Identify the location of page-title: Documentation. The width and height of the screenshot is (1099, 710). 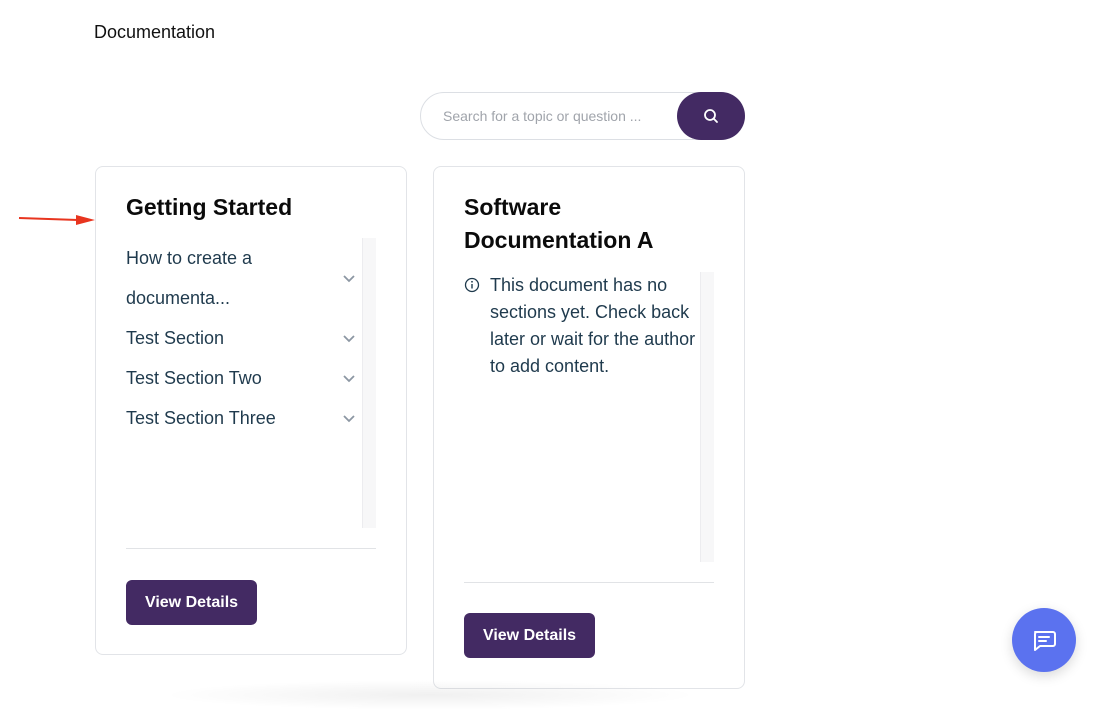
(155, 32).